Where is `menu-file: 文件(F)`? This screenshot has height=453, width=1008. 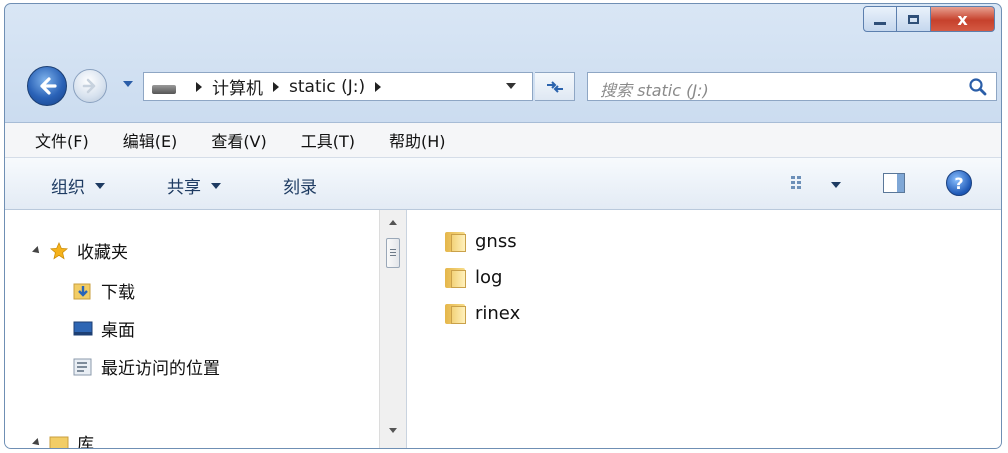
menu-file: 文件(F) is located at coordinates (62, 140).